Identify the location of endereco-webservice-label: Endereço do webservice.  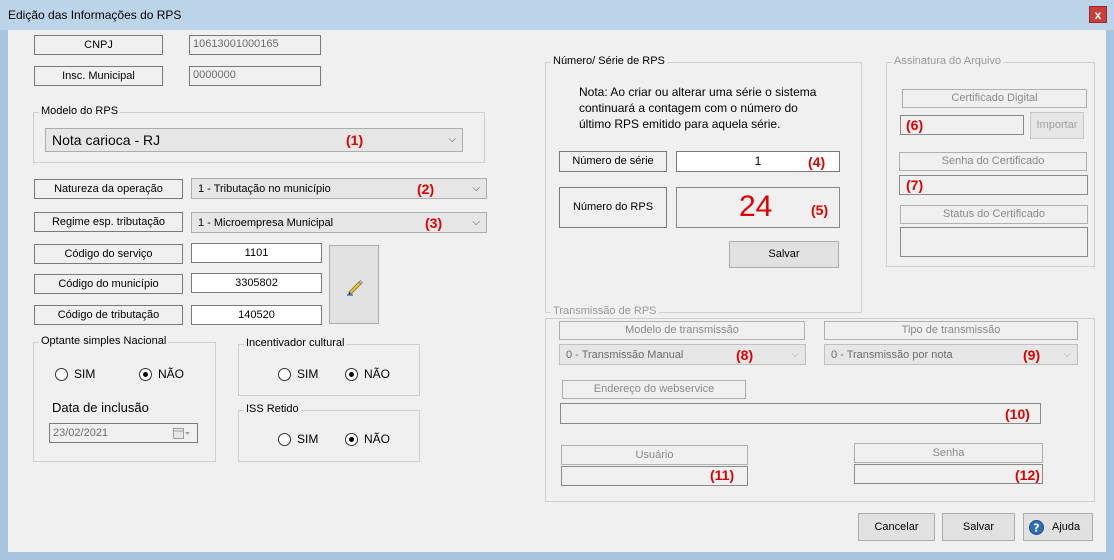
(654, 389).